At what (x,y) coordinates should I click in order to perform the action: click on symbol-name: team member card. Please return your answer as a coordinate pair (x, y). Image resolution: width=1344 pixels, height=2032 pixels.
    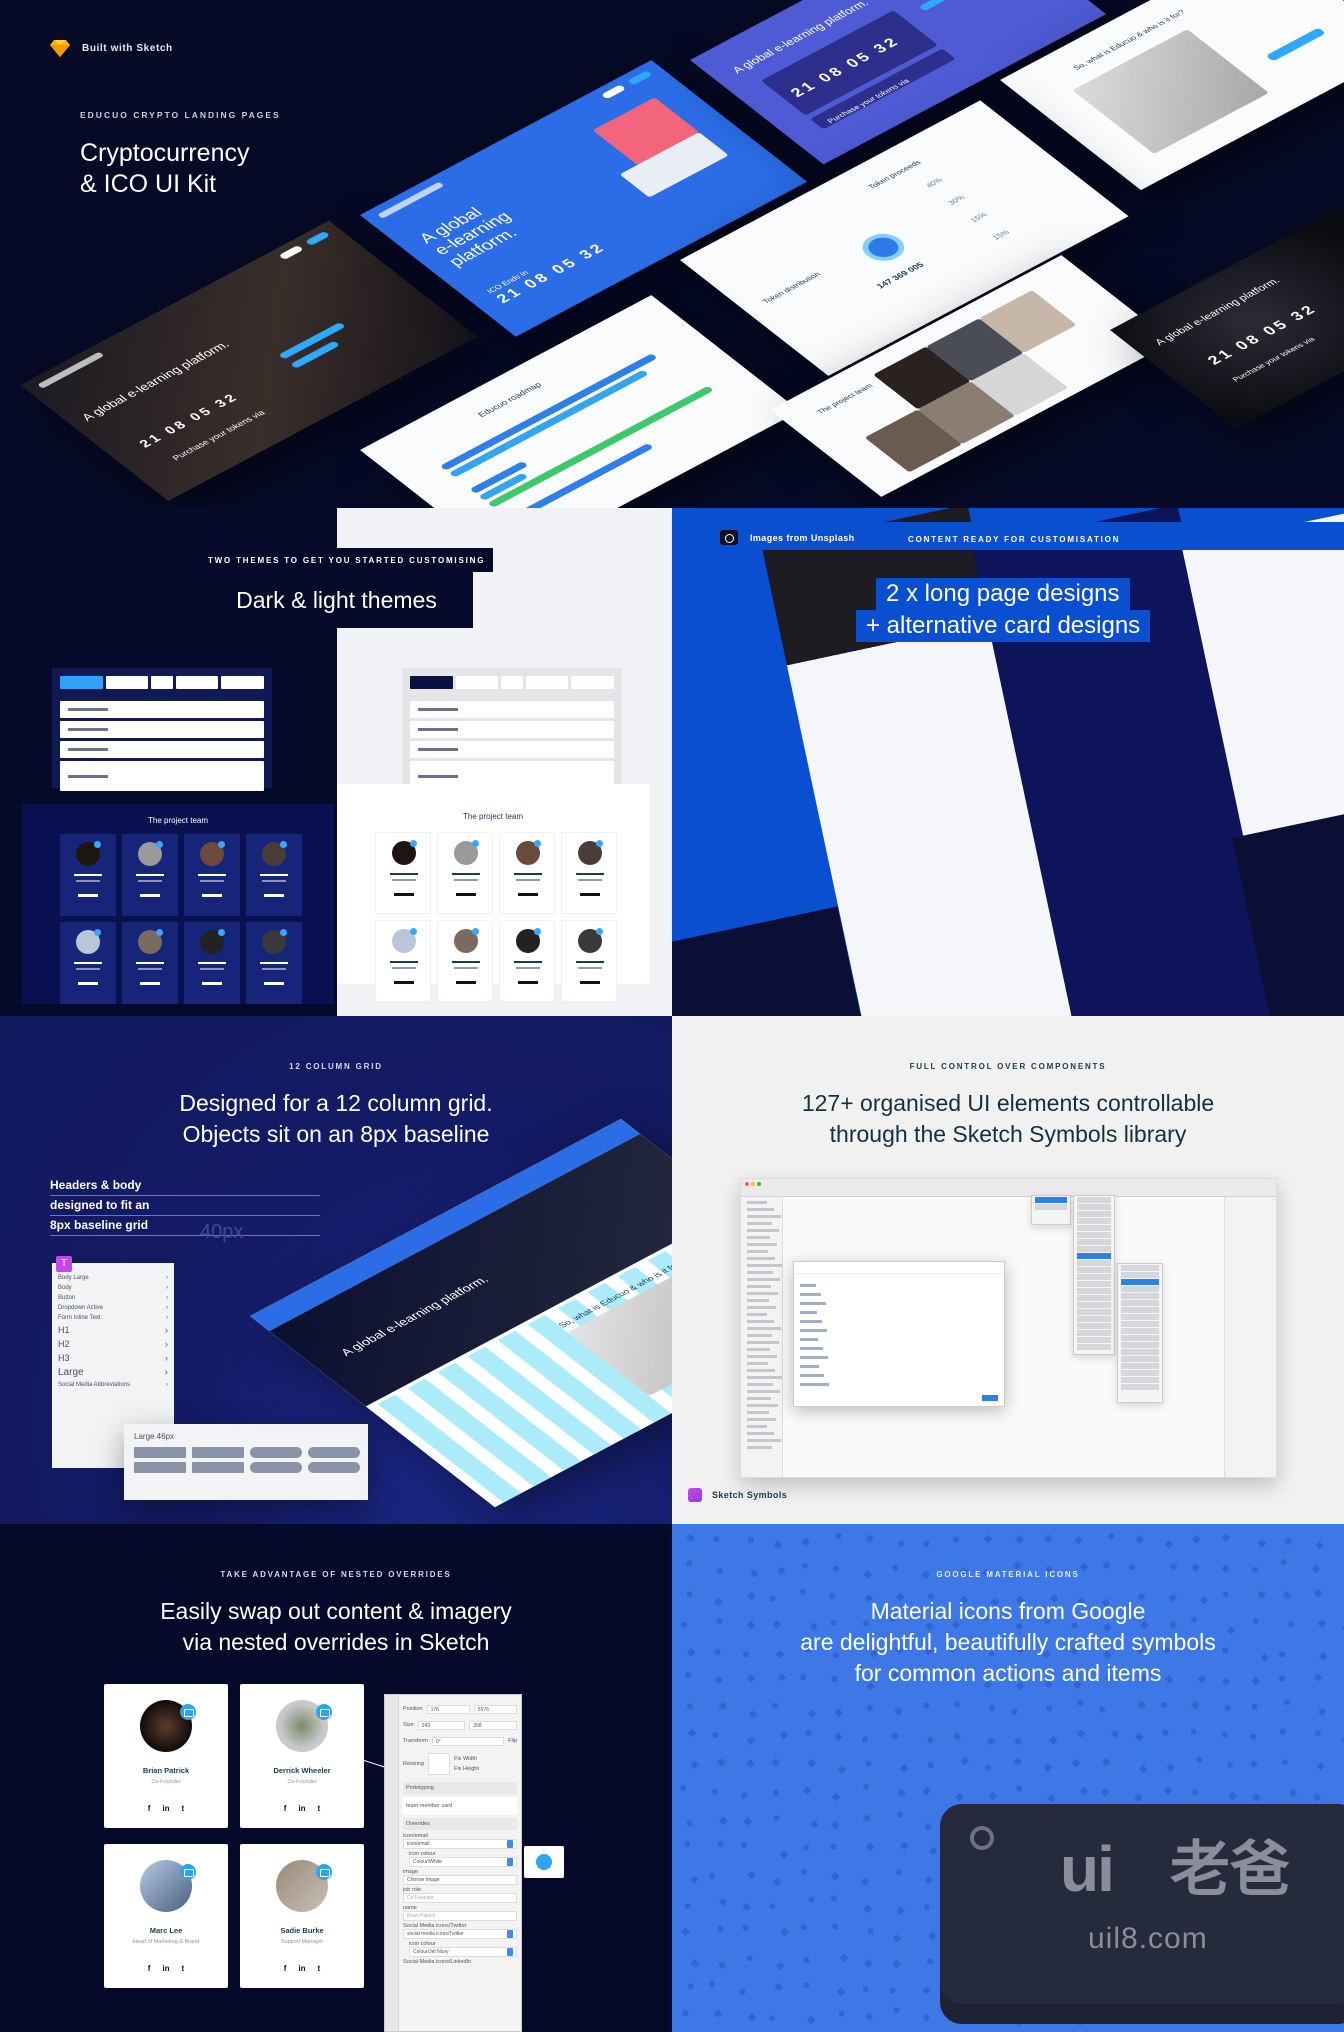
    Looking at the image, I should click on (429, 1806).